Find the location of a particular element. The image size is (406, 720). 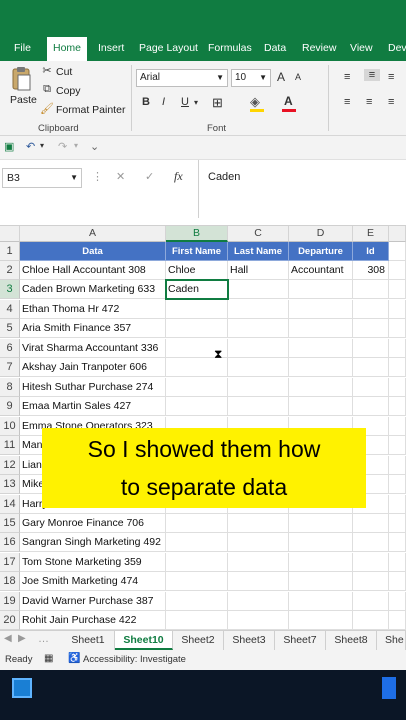

borders-icon: ⊞ is located at coordinates (217, 103).